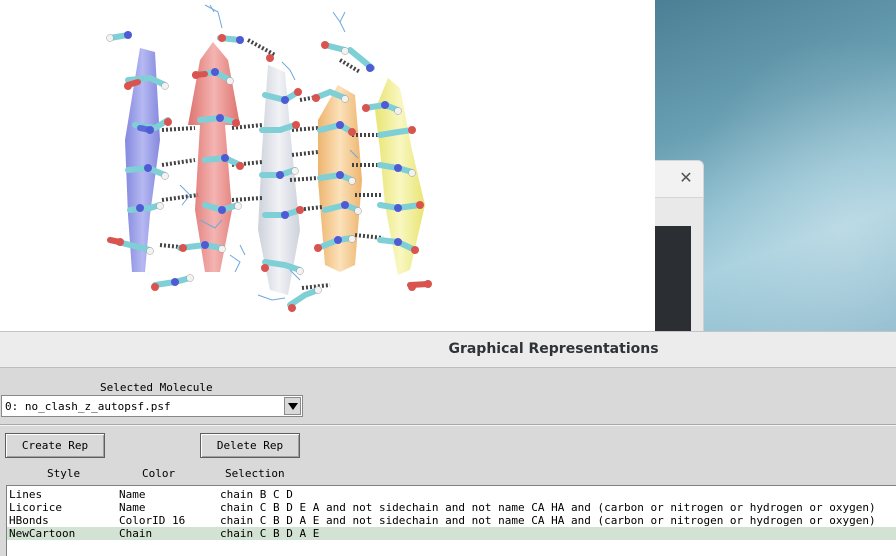 The height and width of the screenshot is (556, 896). I want to click on selected-molecule-dropdown: 0: no_clash_z_autopsf.psf, so click(152, 406).